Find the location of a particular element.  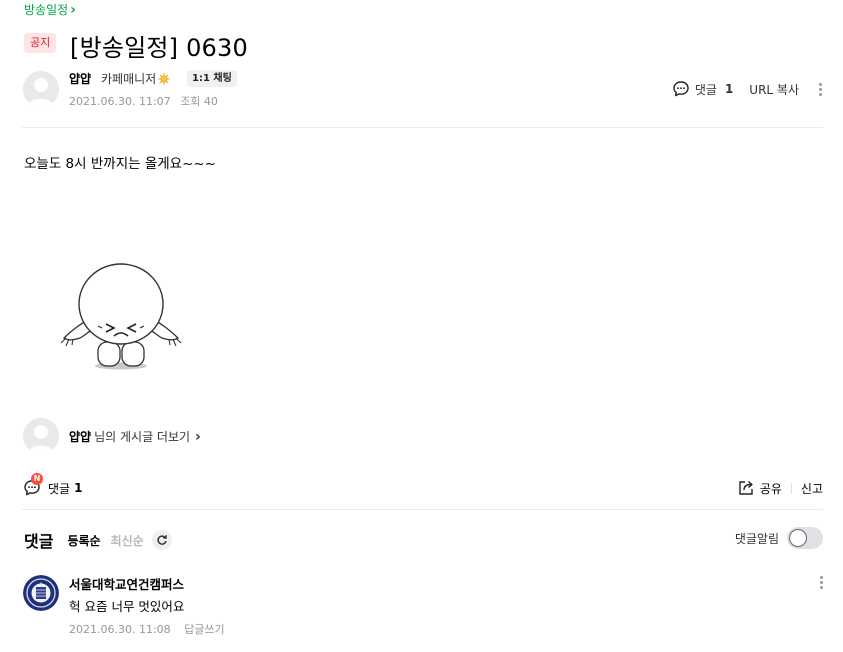

comment-author: 서울대학교연건캠퍼스 is located at coordinates (126, 583).